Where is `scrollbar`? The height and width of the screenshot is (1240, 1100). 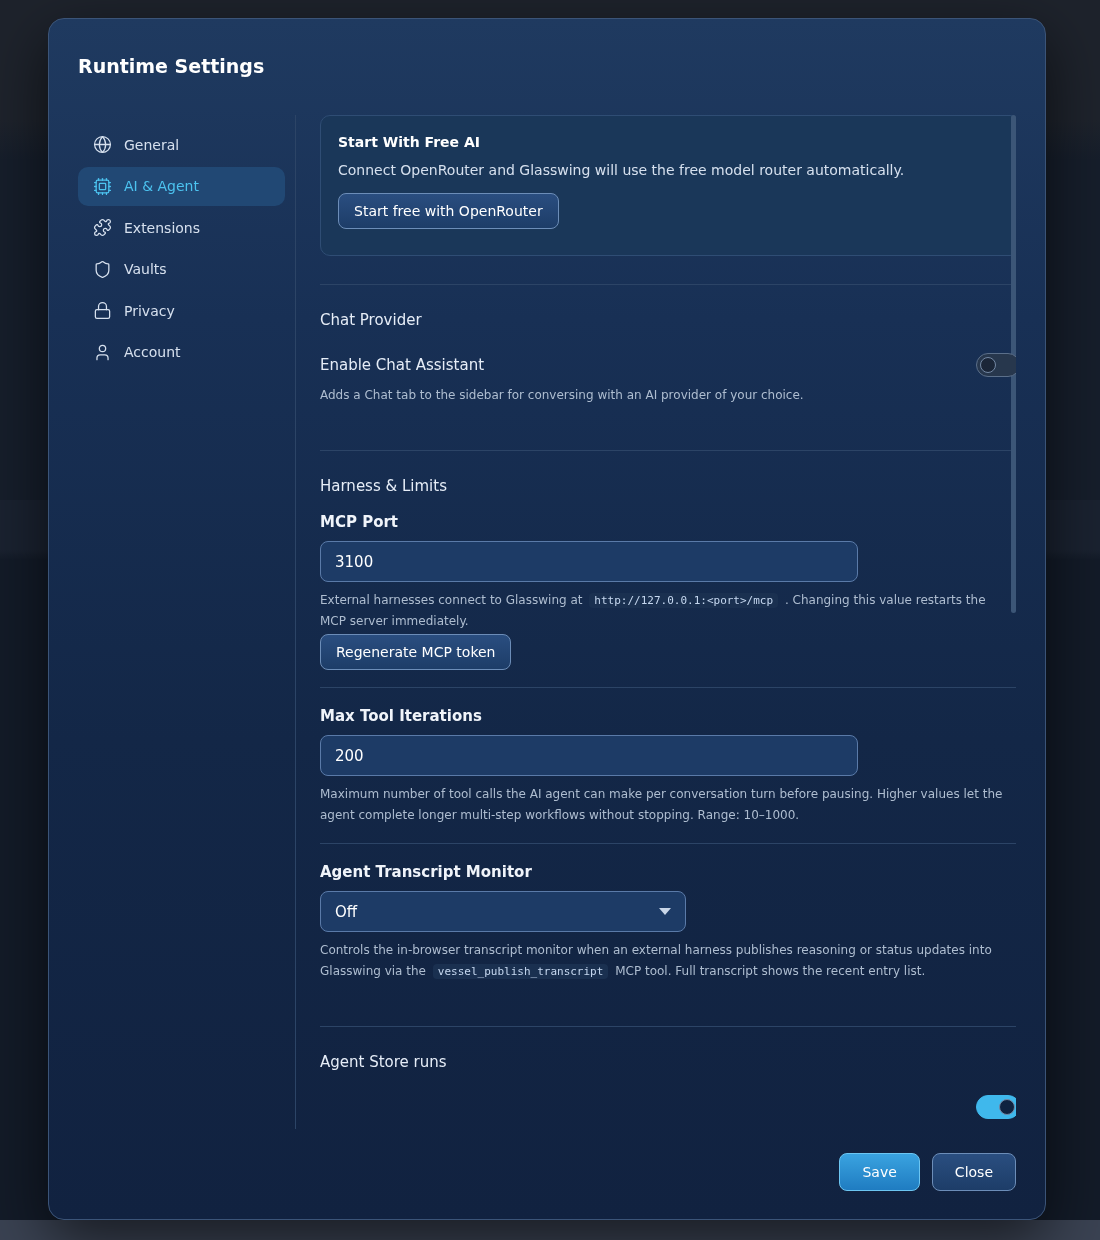 scrollbar is located at coordinates (1013, 364).